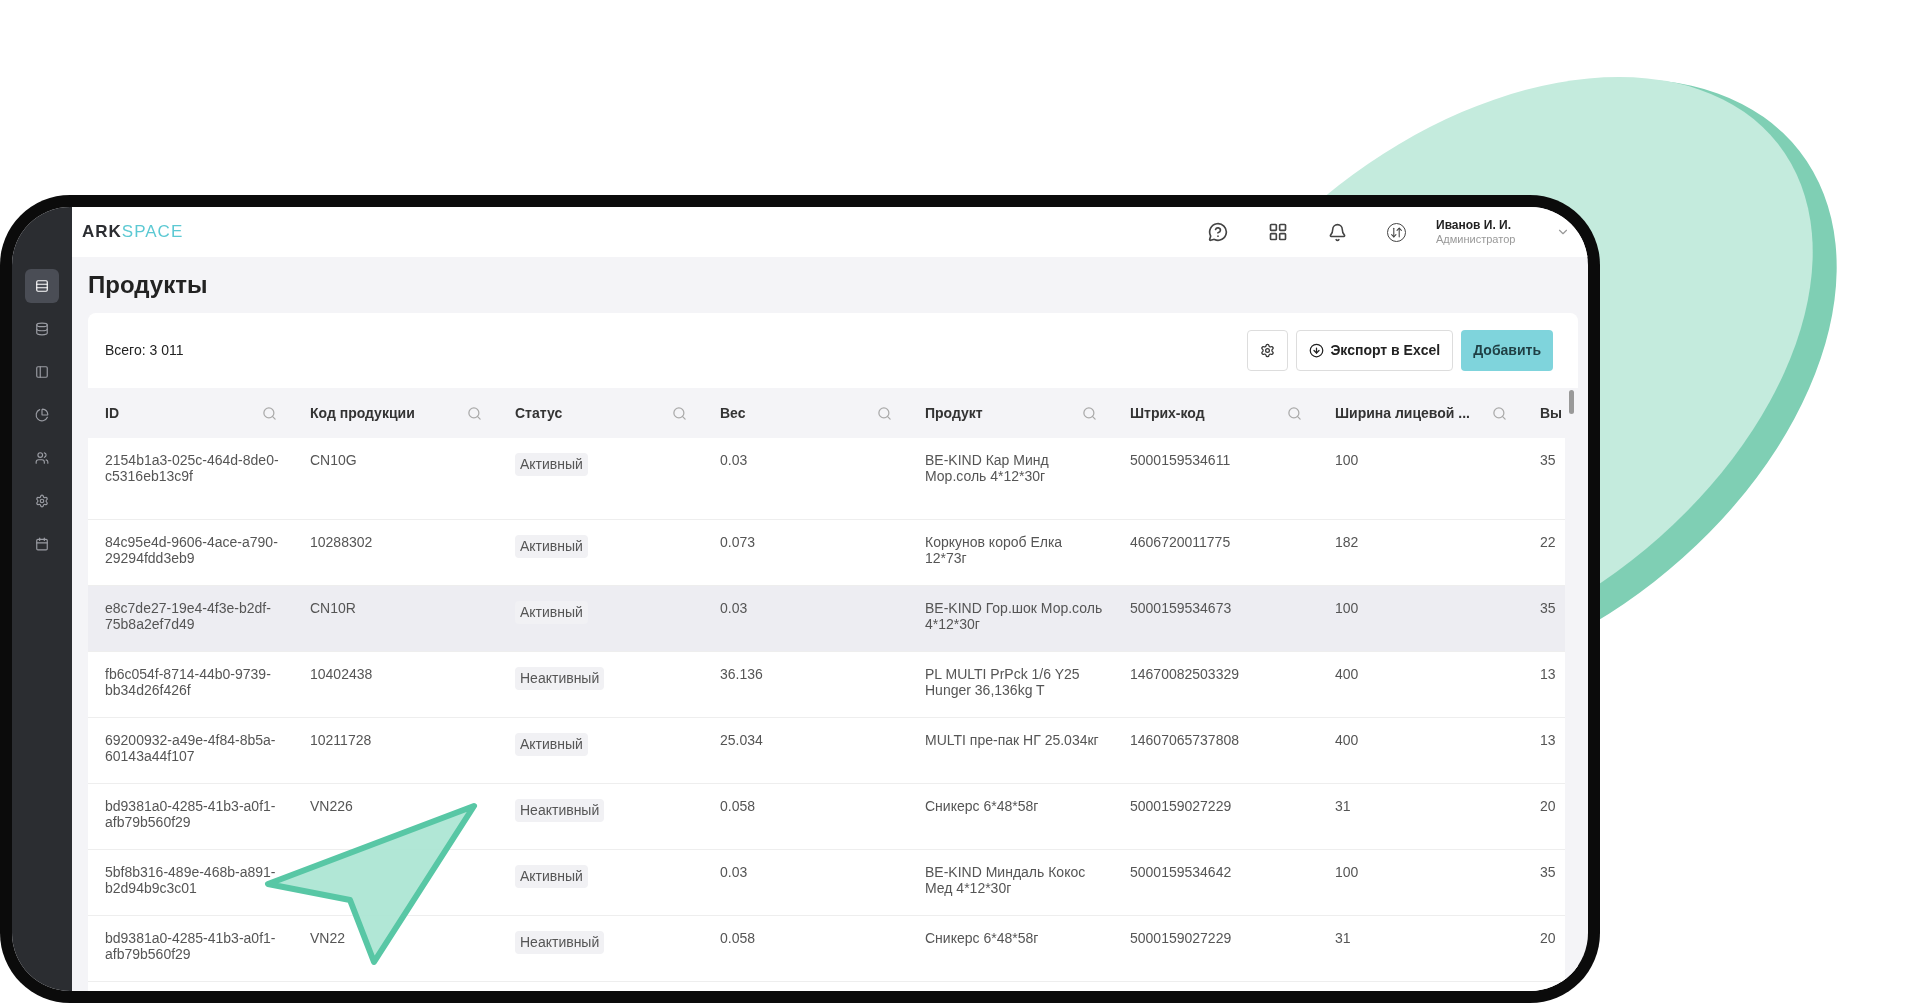 The height and width of the screenshot is (1007, 1932). What do you see at coordinates (1012, 740) in the screenshot?
I see `table-cell-text: MULTI пре-пак НГ 25.034кг` at bounding box center [1012, 740].